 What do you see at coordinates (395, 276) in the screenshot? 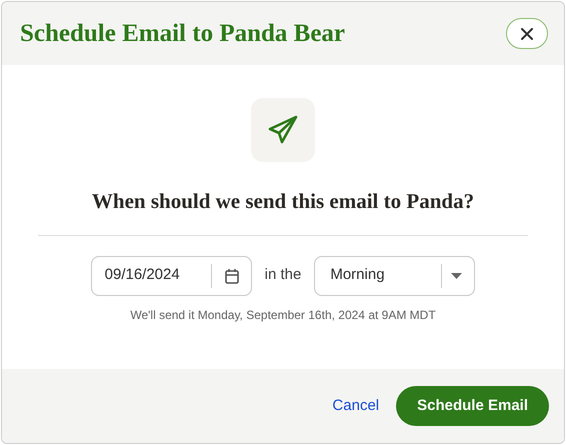
I see `time-select: Morning` at bounding box center [395, 276].